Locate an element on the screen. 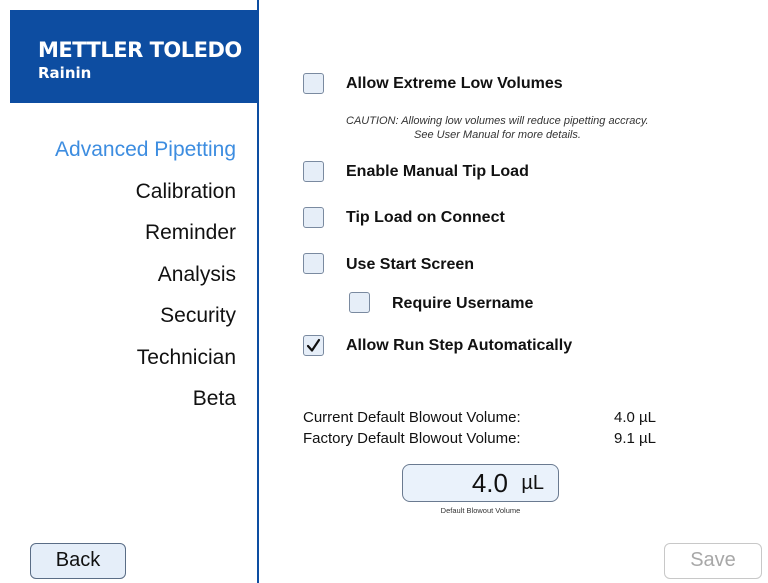  require-username-checkbox is located at coordinates (359, 302).